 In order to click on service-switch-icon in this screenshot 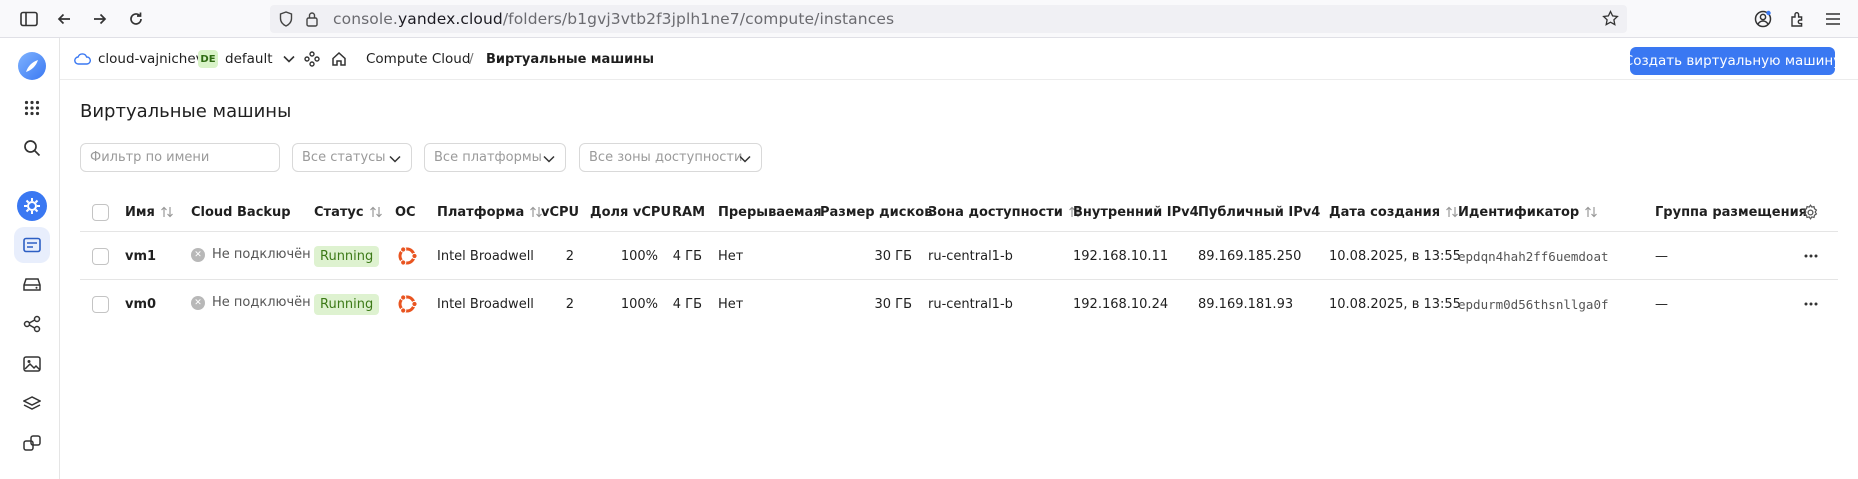, I will do `click(312, 59)`.